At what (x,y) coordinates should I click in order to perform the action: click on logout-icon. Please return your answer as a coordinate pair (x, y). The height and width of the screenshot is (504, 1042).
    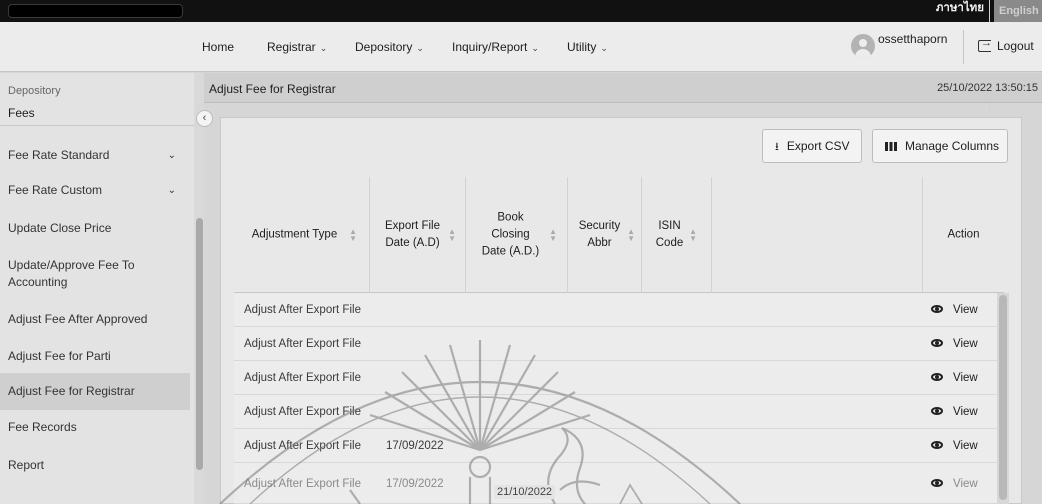
    Looking at the image, I should click on (985, 44).